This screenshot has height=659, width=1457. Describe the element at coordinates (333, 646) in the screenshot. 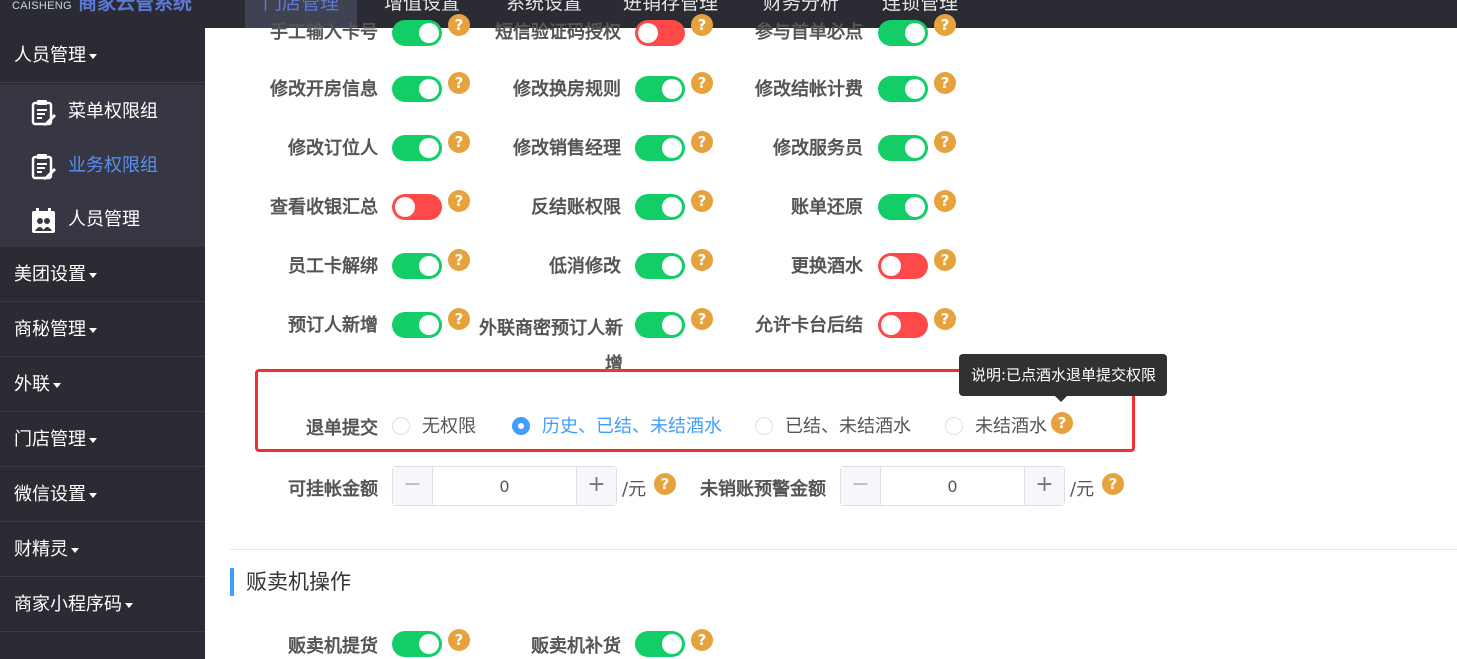

I see `perm-label: 贩卖机提货` at that location.